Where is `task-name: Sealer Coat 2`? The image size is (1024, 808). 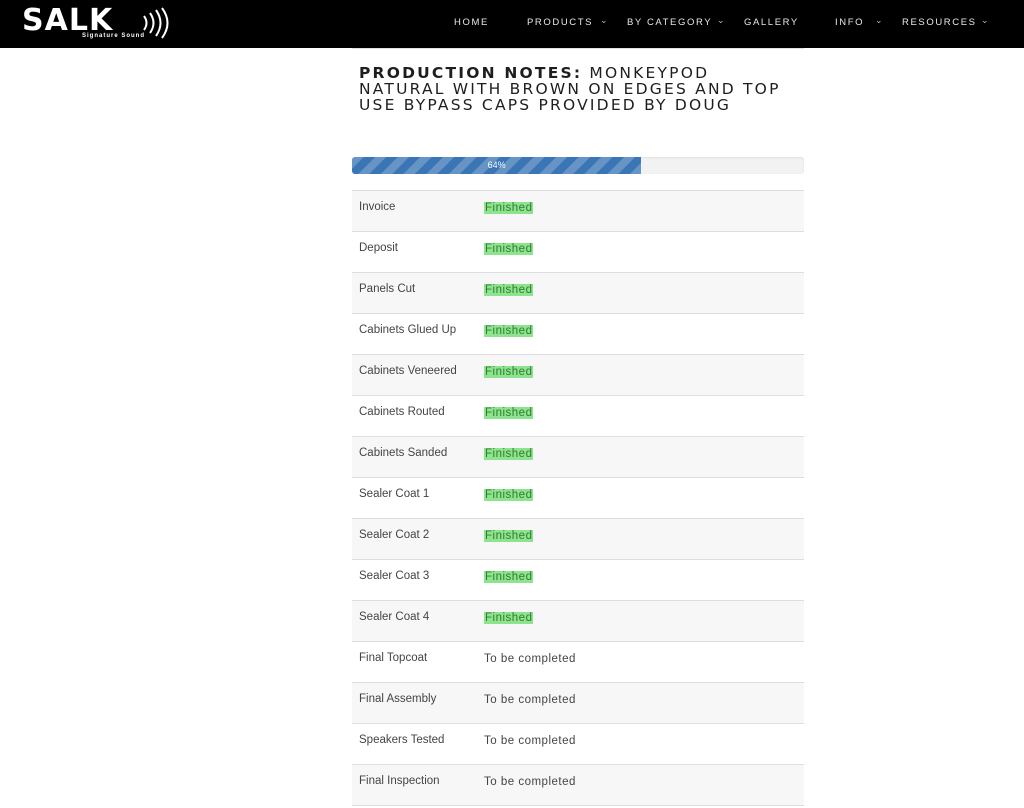
task-name: Sealer Coat 2 is located at coordinates (394, 535).